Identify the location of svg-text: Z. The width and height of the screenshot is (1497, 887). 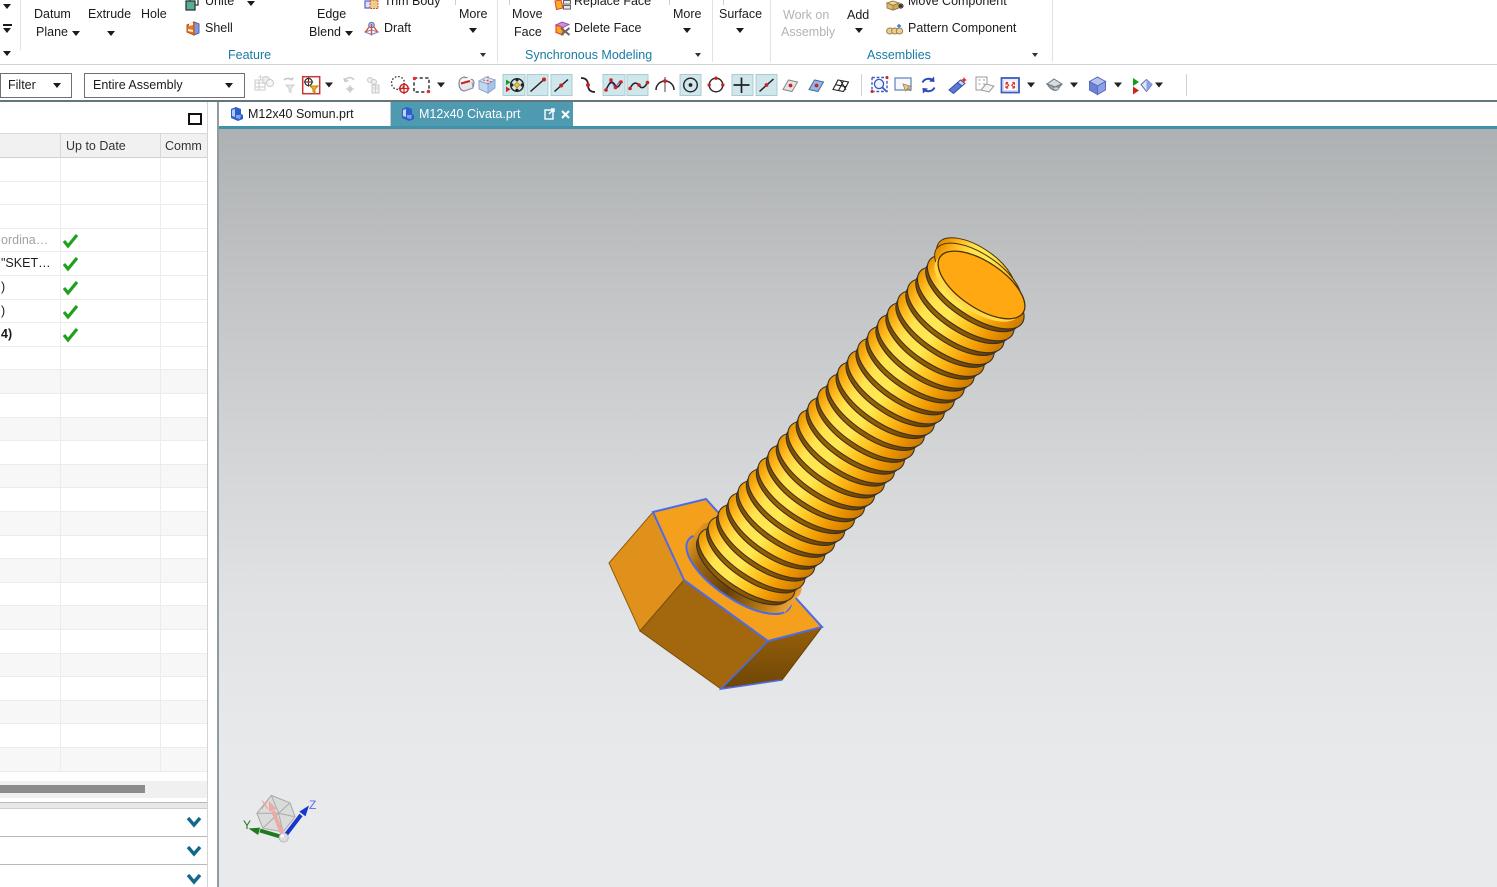
(312, 805).